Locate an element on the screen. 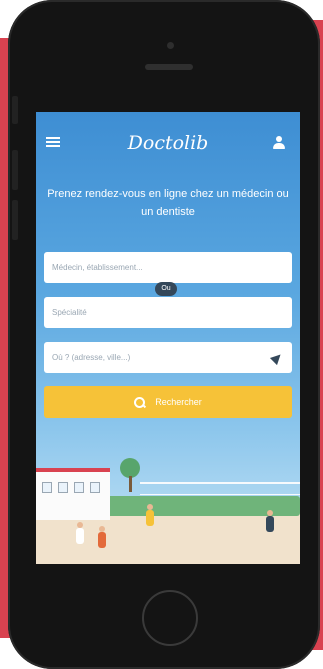  location-placeholder: Où ? (adresse, ville...) is located at coordinates (91, 357).